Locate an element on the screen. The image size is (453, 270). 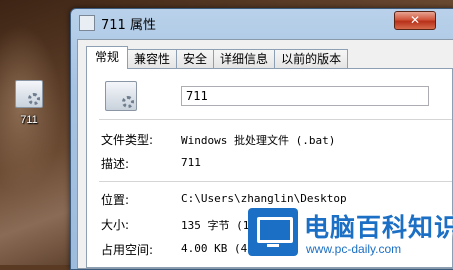
watermark-logo: 电脑百科知识 www.pc-daily.com is located at coordinates (350, 235).